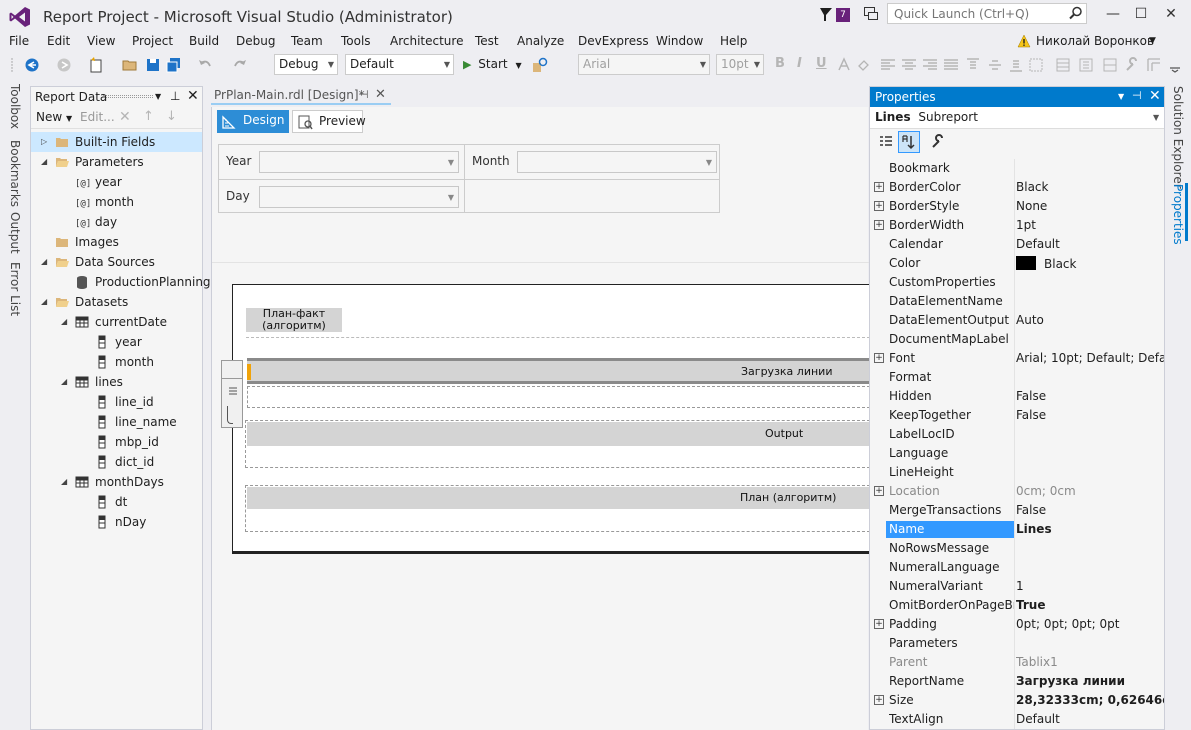 The height and width of the screenshot is (730, 1191). What do you see at coordinates (64, 65) in the screenshot?
I see `navigate-forward-icon` at bounding box center [64, 65].